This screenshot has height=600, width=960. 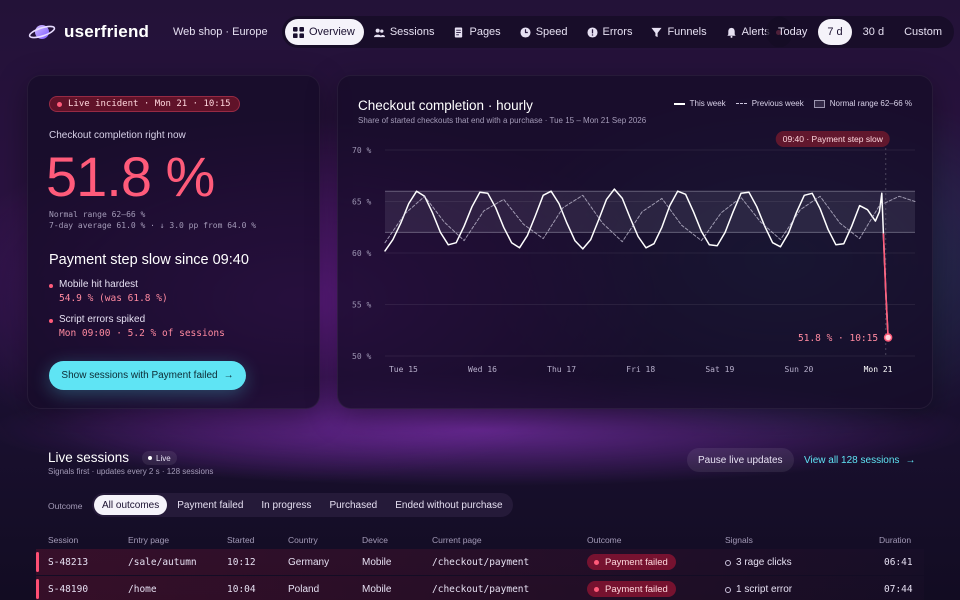 What do you see at coordinates (210, 505) in the screenshot?
I see `filter-payment-failed: Payment failed` at bounding box center [210, 505].